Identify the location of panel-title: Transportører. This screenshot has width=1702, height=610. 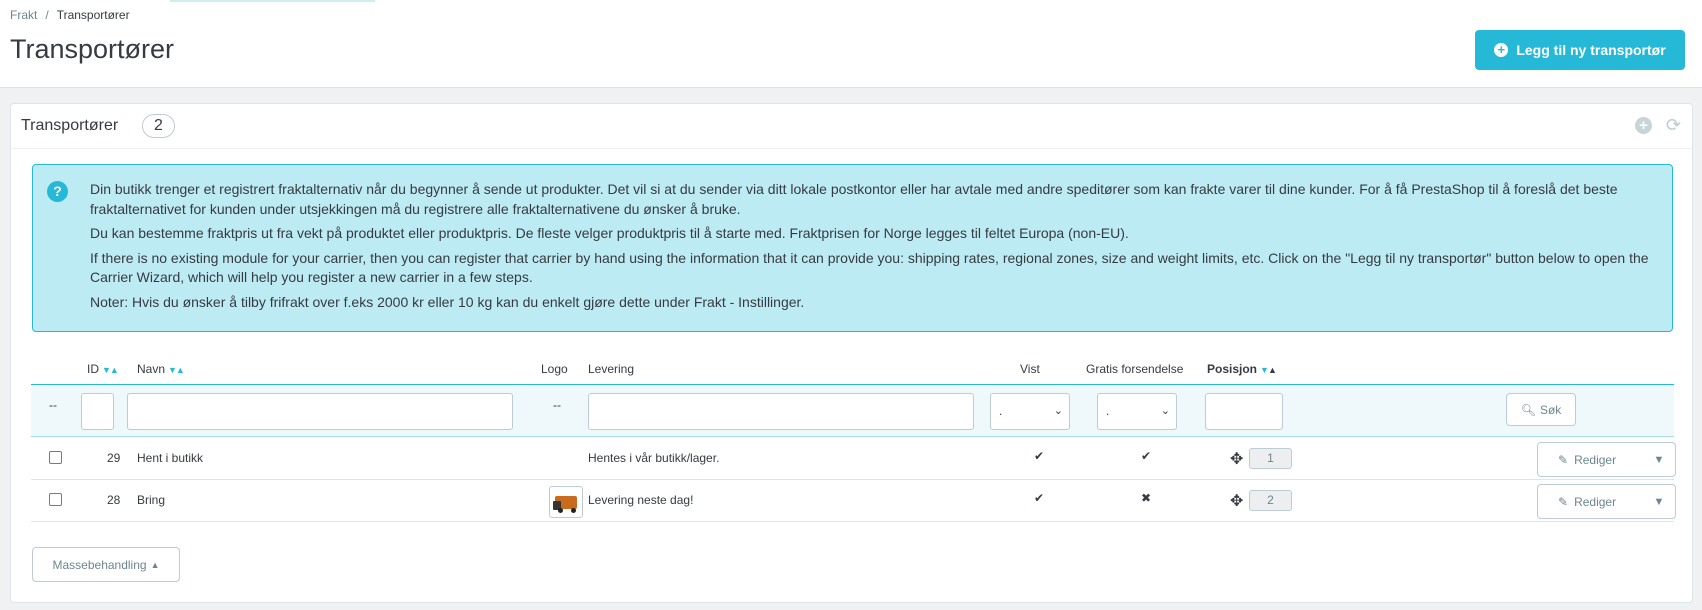
(70, 125).